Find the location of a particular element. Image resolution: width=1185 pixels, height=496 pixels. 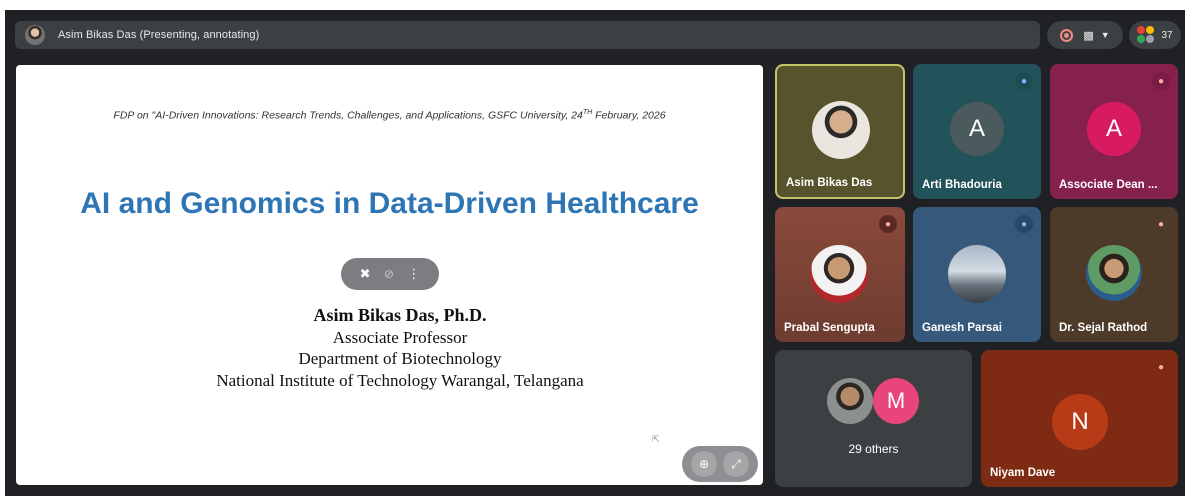

participant-name: Asim Bikas Das is located at coordinates (829, 183).